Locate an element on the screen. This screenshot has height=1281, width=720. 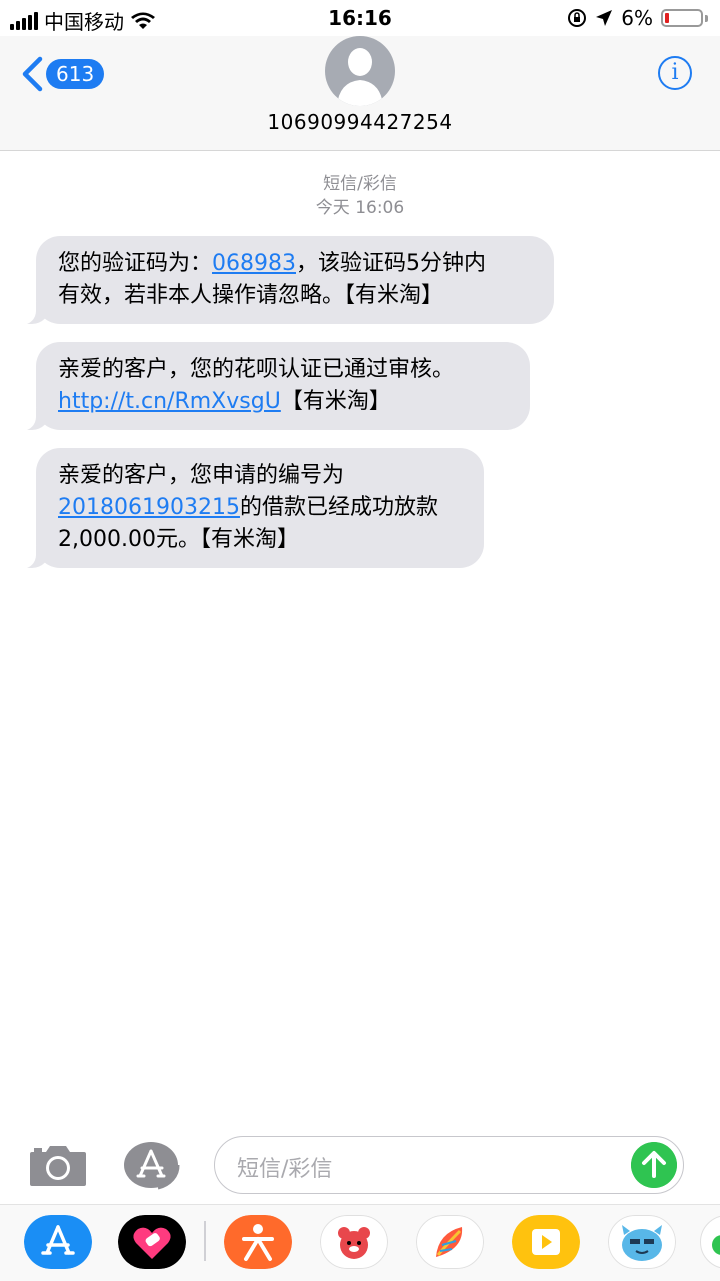
message-line: 2018061903215的借款已经成功放款 is located at coordinates (260, 508).